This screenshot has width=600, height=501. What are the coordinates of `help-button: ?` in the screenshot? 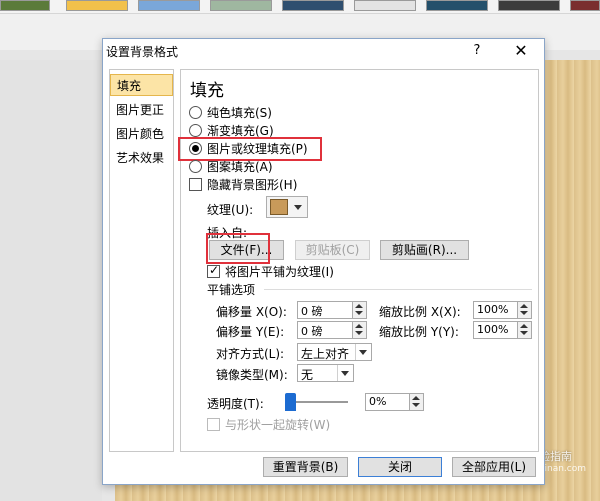 It's located at (477, 51).